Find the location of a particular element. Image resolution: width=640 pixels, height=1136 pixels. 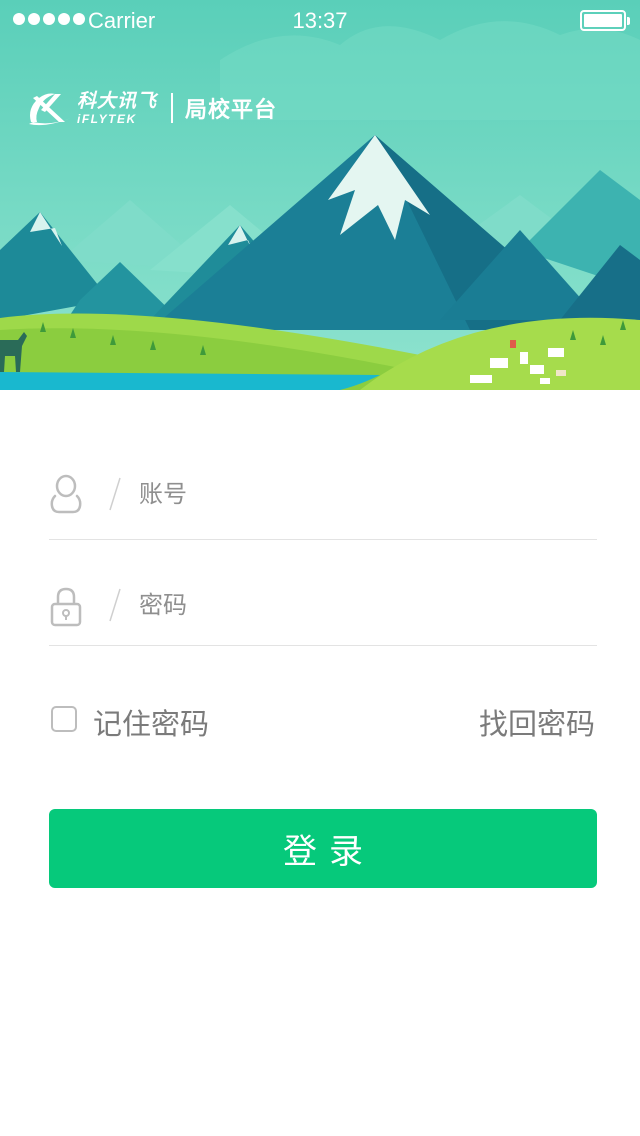

brand-name-cn: 科大讯飞 is located at coordinates (117, 100).